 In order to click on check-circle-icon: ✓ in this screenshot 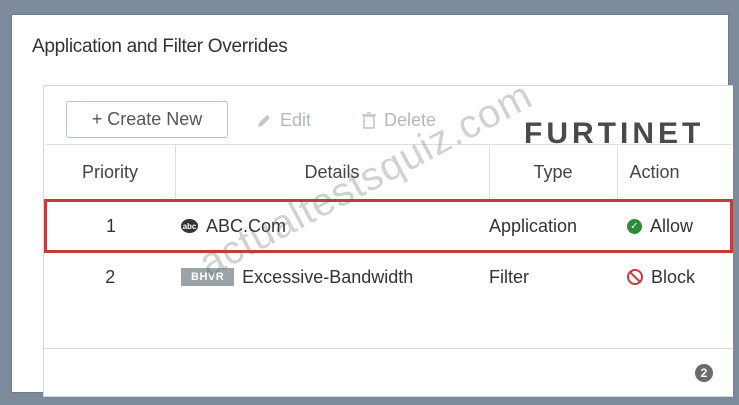, I will do `click(634, 226)`.